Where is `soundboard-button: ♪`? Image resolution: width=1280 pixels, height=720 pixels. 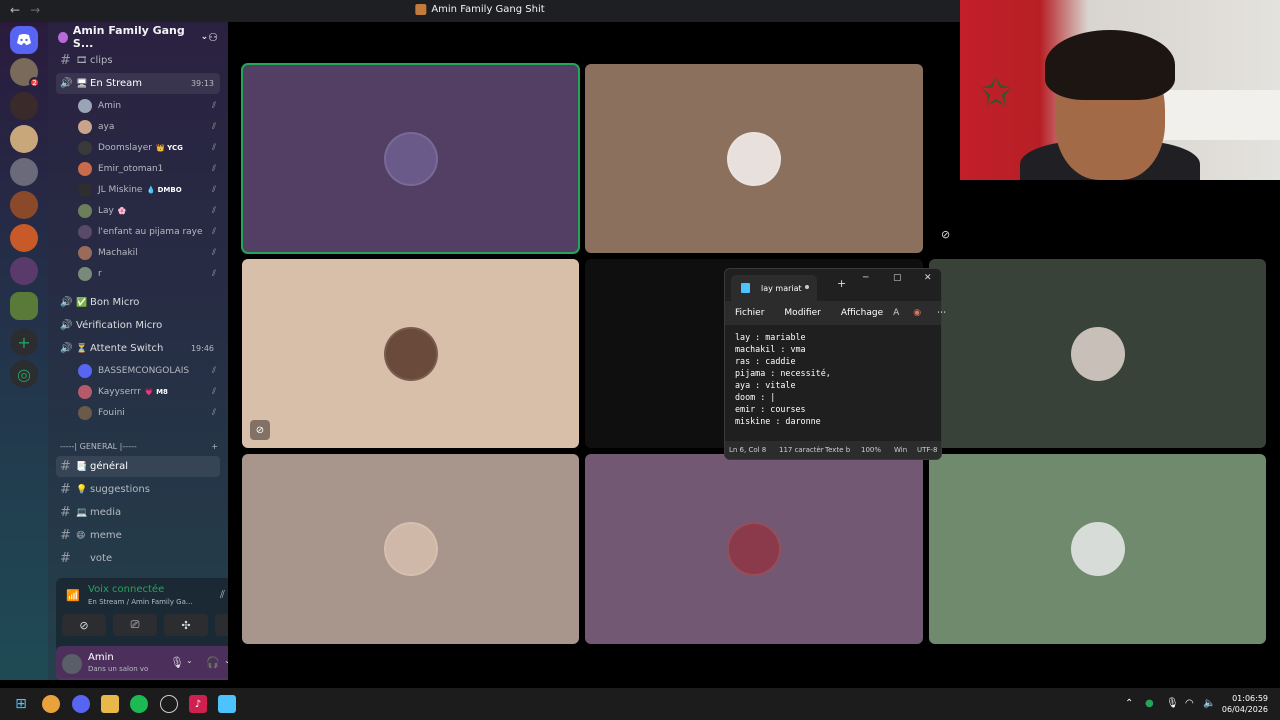 soundboard-button: ♪ is located at coordinates (221, 625).